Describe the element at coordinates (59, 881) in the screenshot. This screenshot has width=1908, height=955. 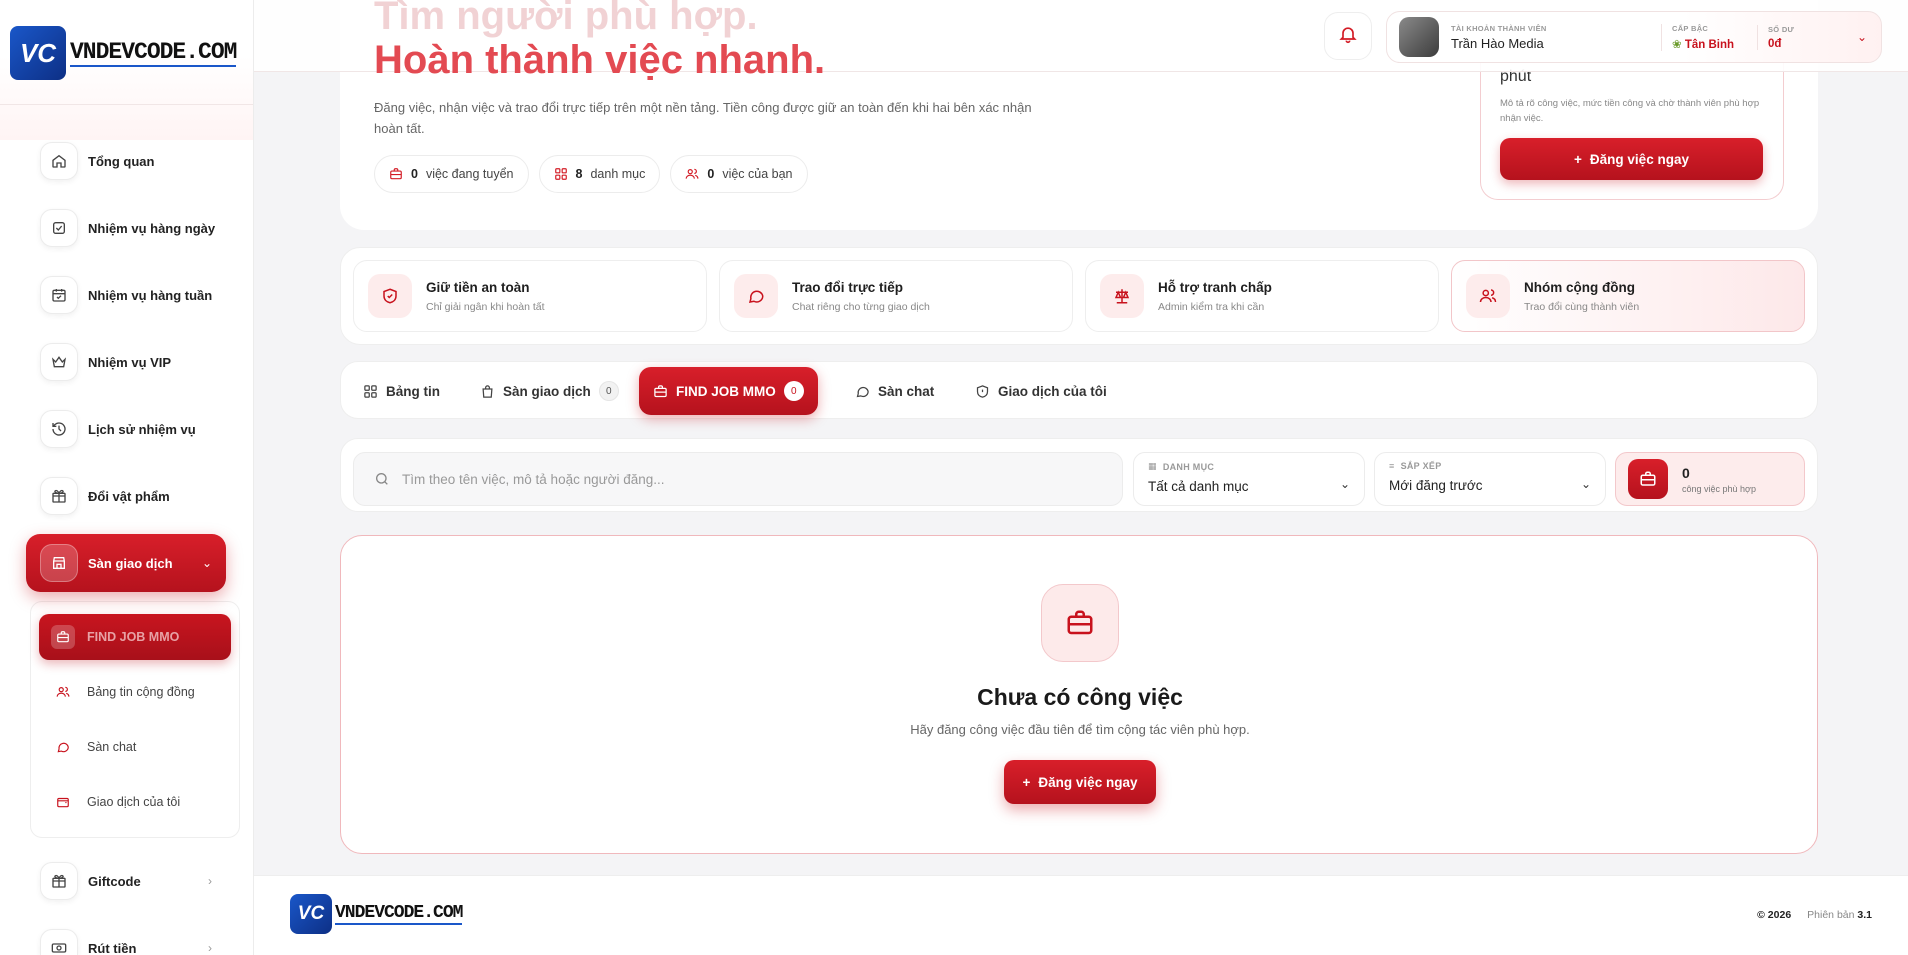
I see `gift-icon` at that location.